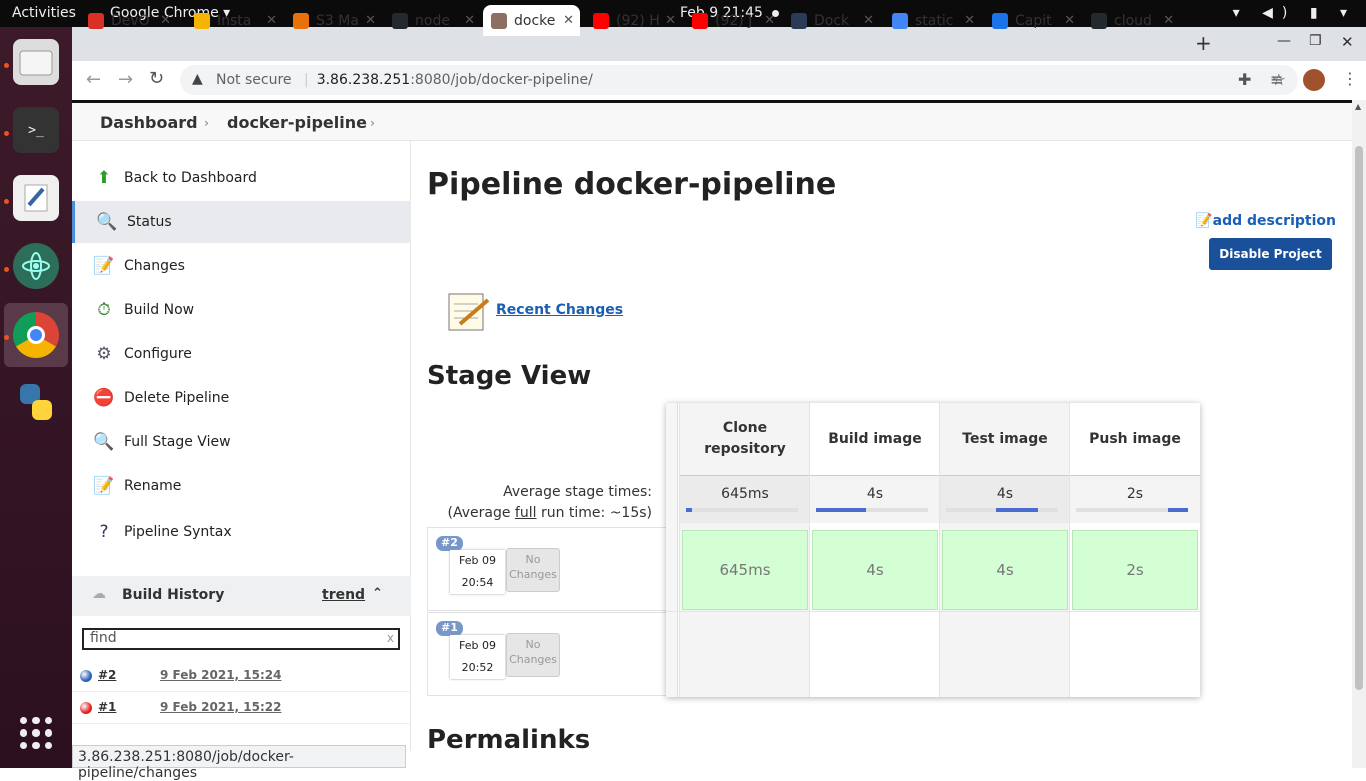 This screenshot has height=781, width=1366. I want to click on maximize-button: ❐, so click(1315, 41).